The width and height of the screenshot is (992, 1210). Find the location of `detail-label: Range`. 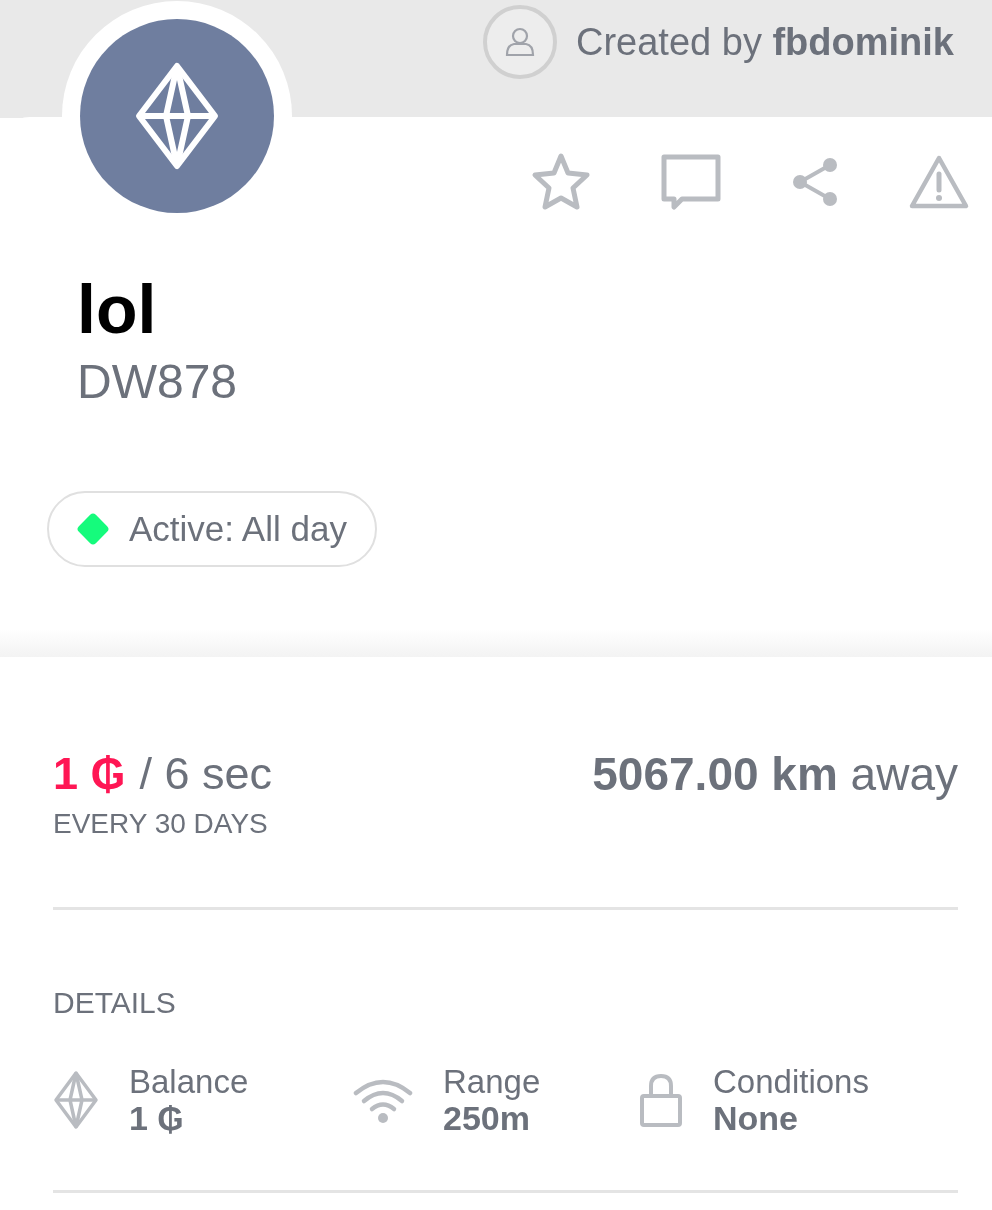

detail-label: Range is located at coordinates (492, 1082).